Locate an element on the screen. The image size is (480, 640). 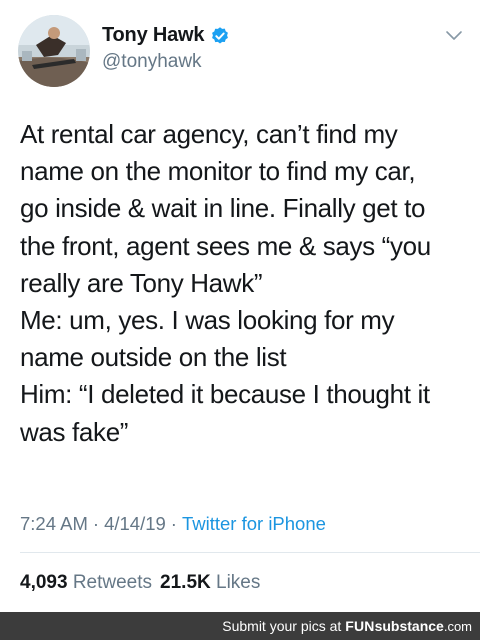
watermark-brand-fun: FUN is located at coordinates (360, 626).